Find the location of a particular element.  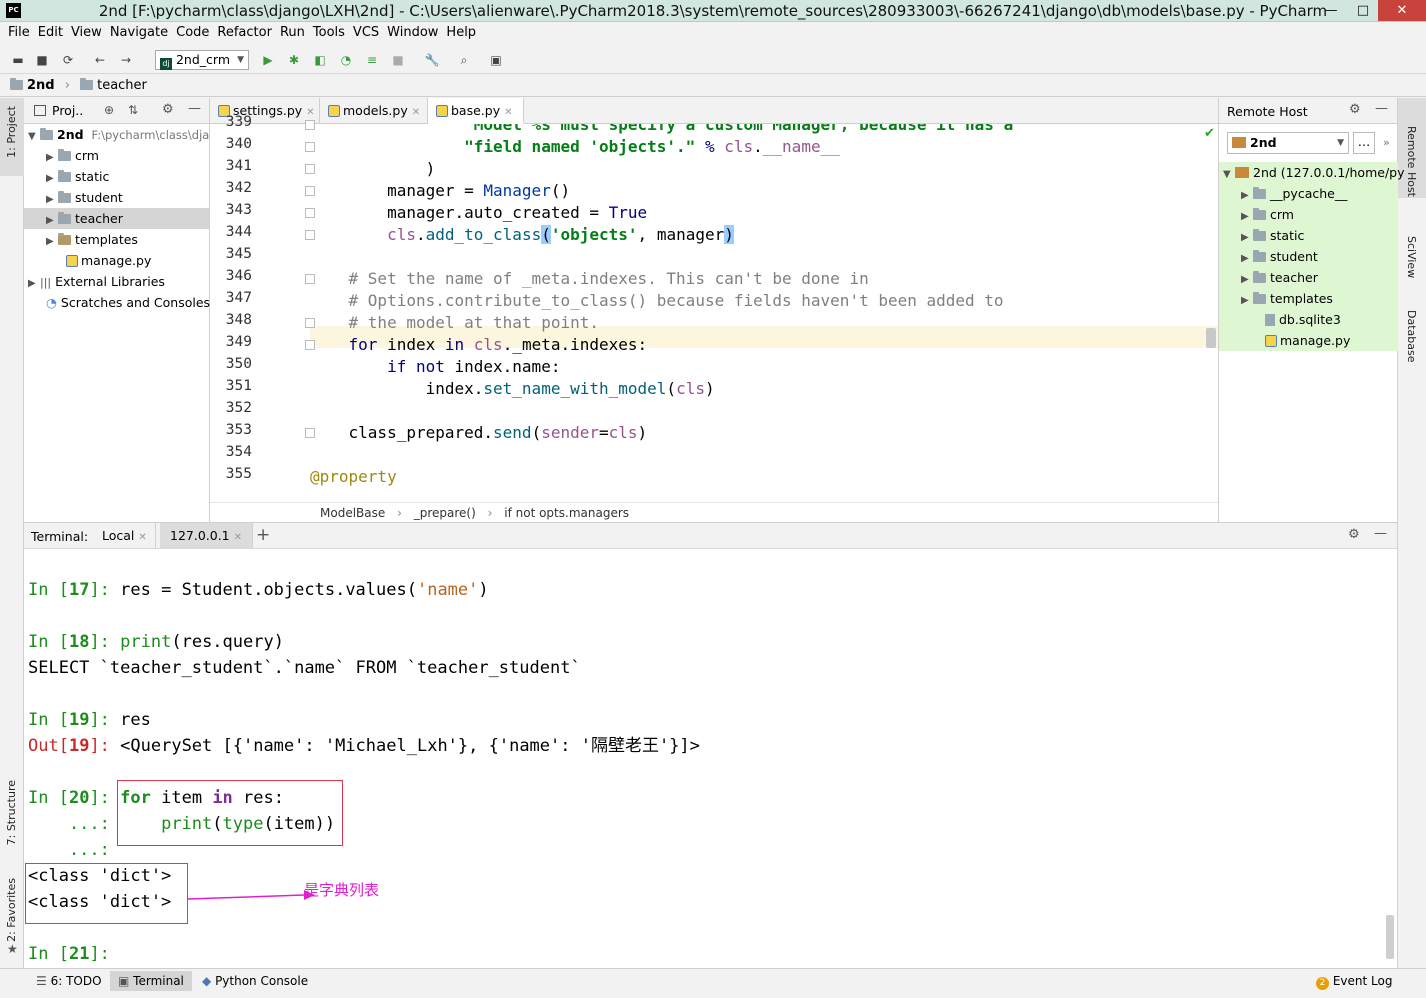

breadcrumb-class: ModelBase is located at coordinates (352, 513).